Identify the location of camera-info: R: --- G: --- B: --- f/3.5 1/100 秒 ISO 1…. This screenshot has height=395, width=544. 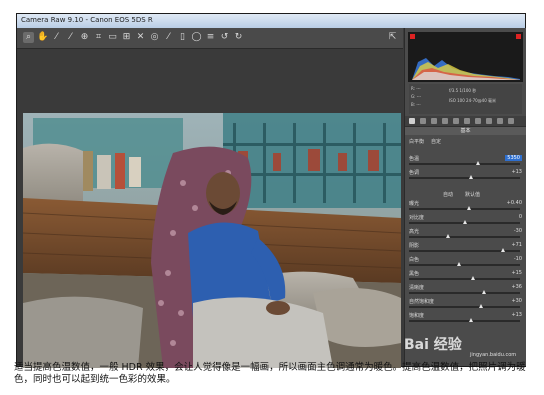
(465, 99).